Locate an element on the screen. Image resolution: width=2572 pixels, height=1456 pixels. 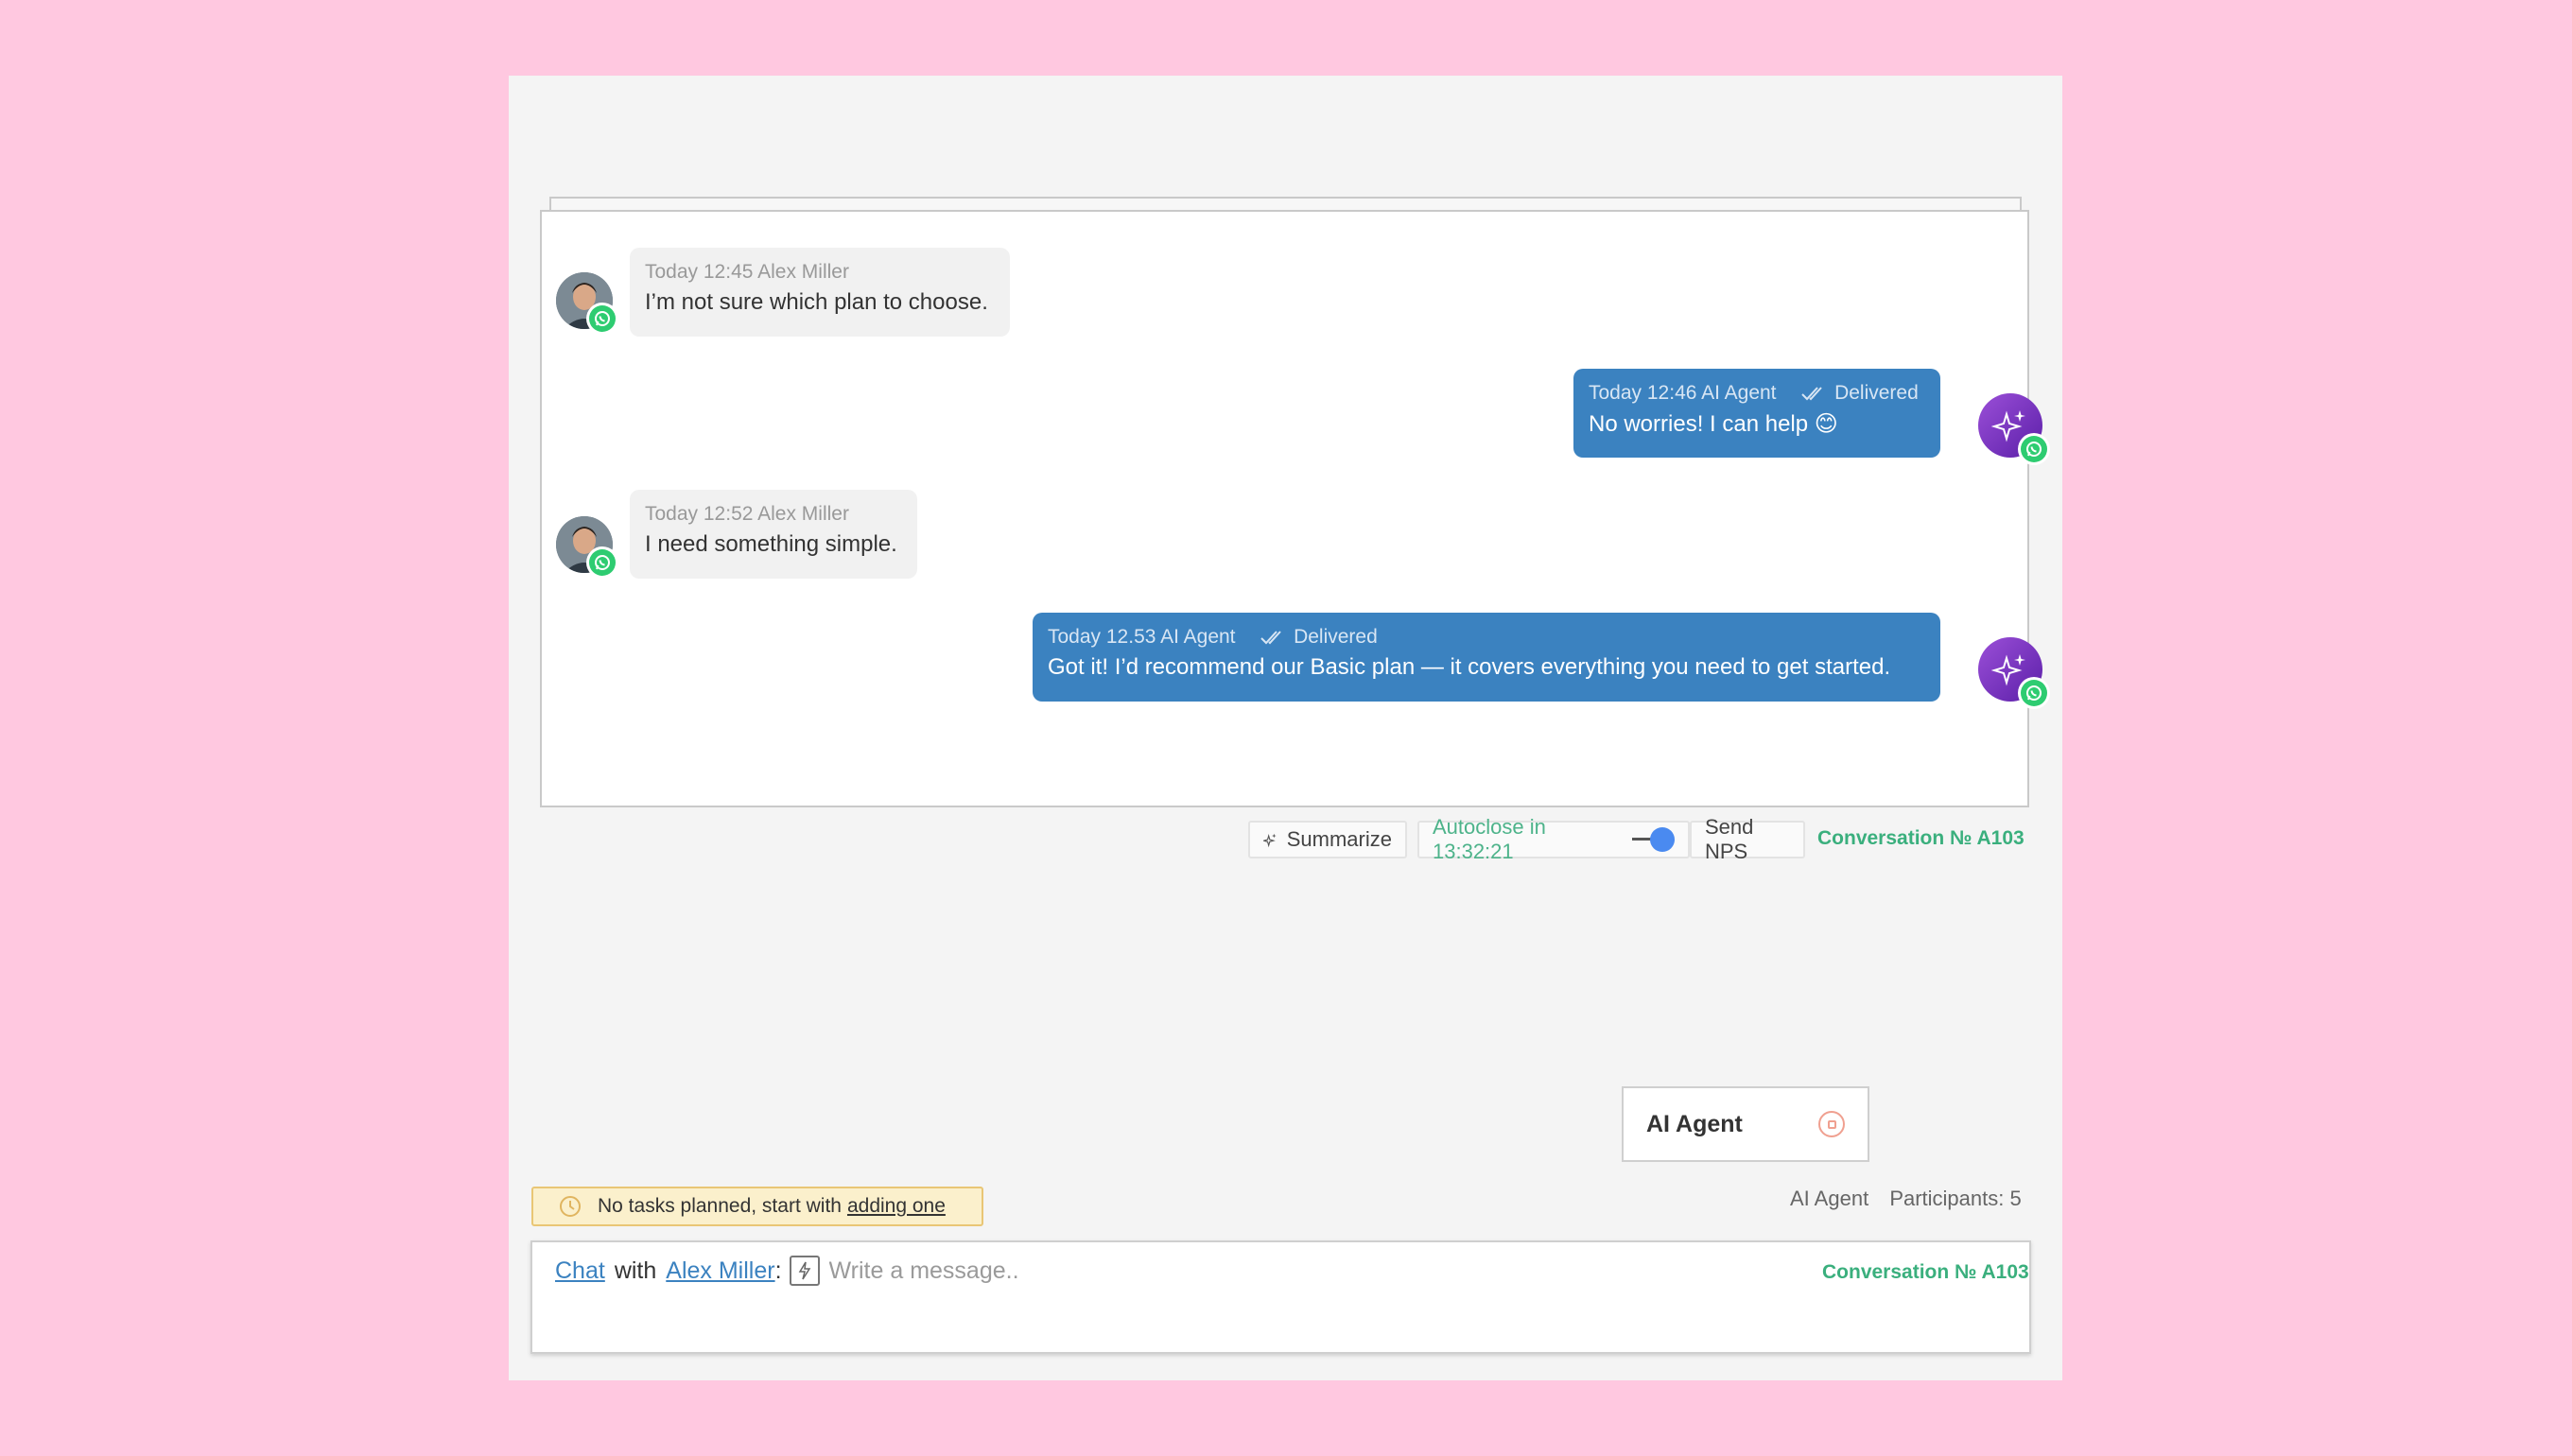
tasks-text: No tasks planned, start with is located at coordinates (720, 1206).